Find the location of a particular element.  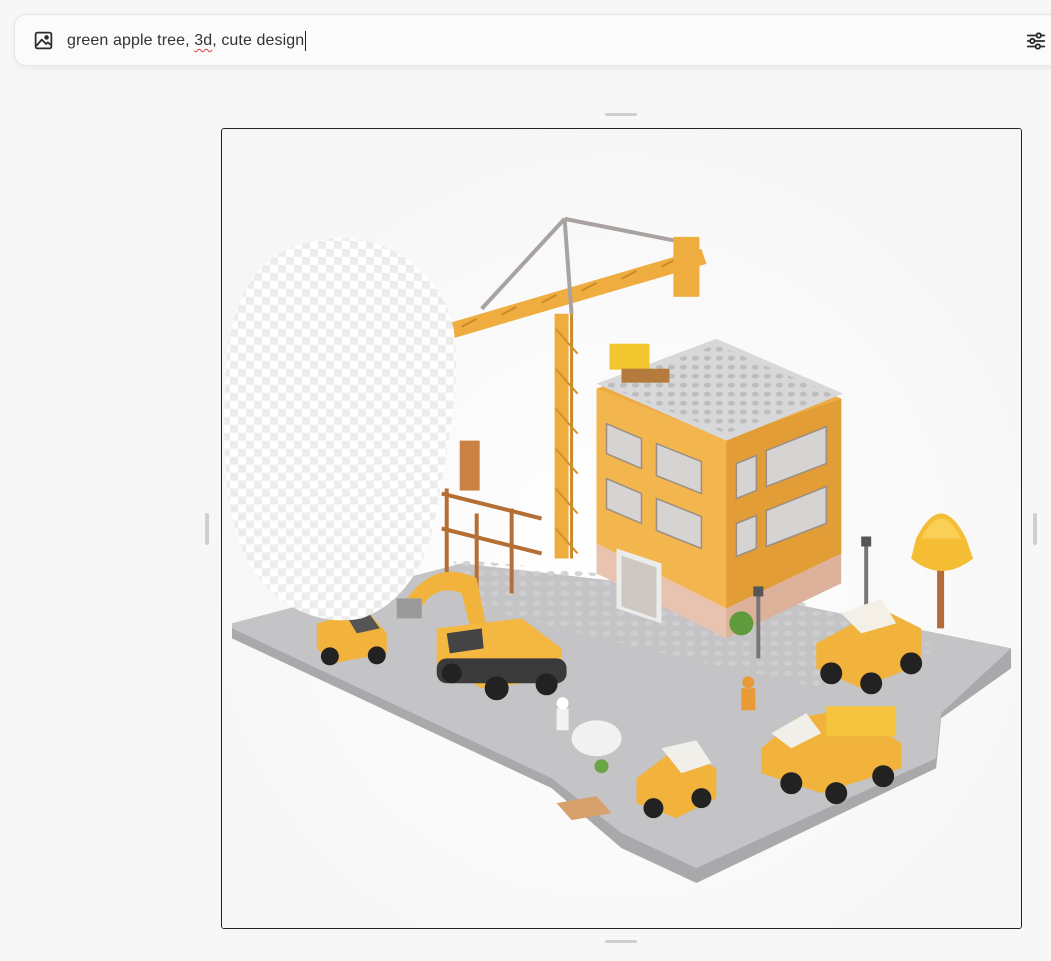

bush is located at coordinates (741, 623).